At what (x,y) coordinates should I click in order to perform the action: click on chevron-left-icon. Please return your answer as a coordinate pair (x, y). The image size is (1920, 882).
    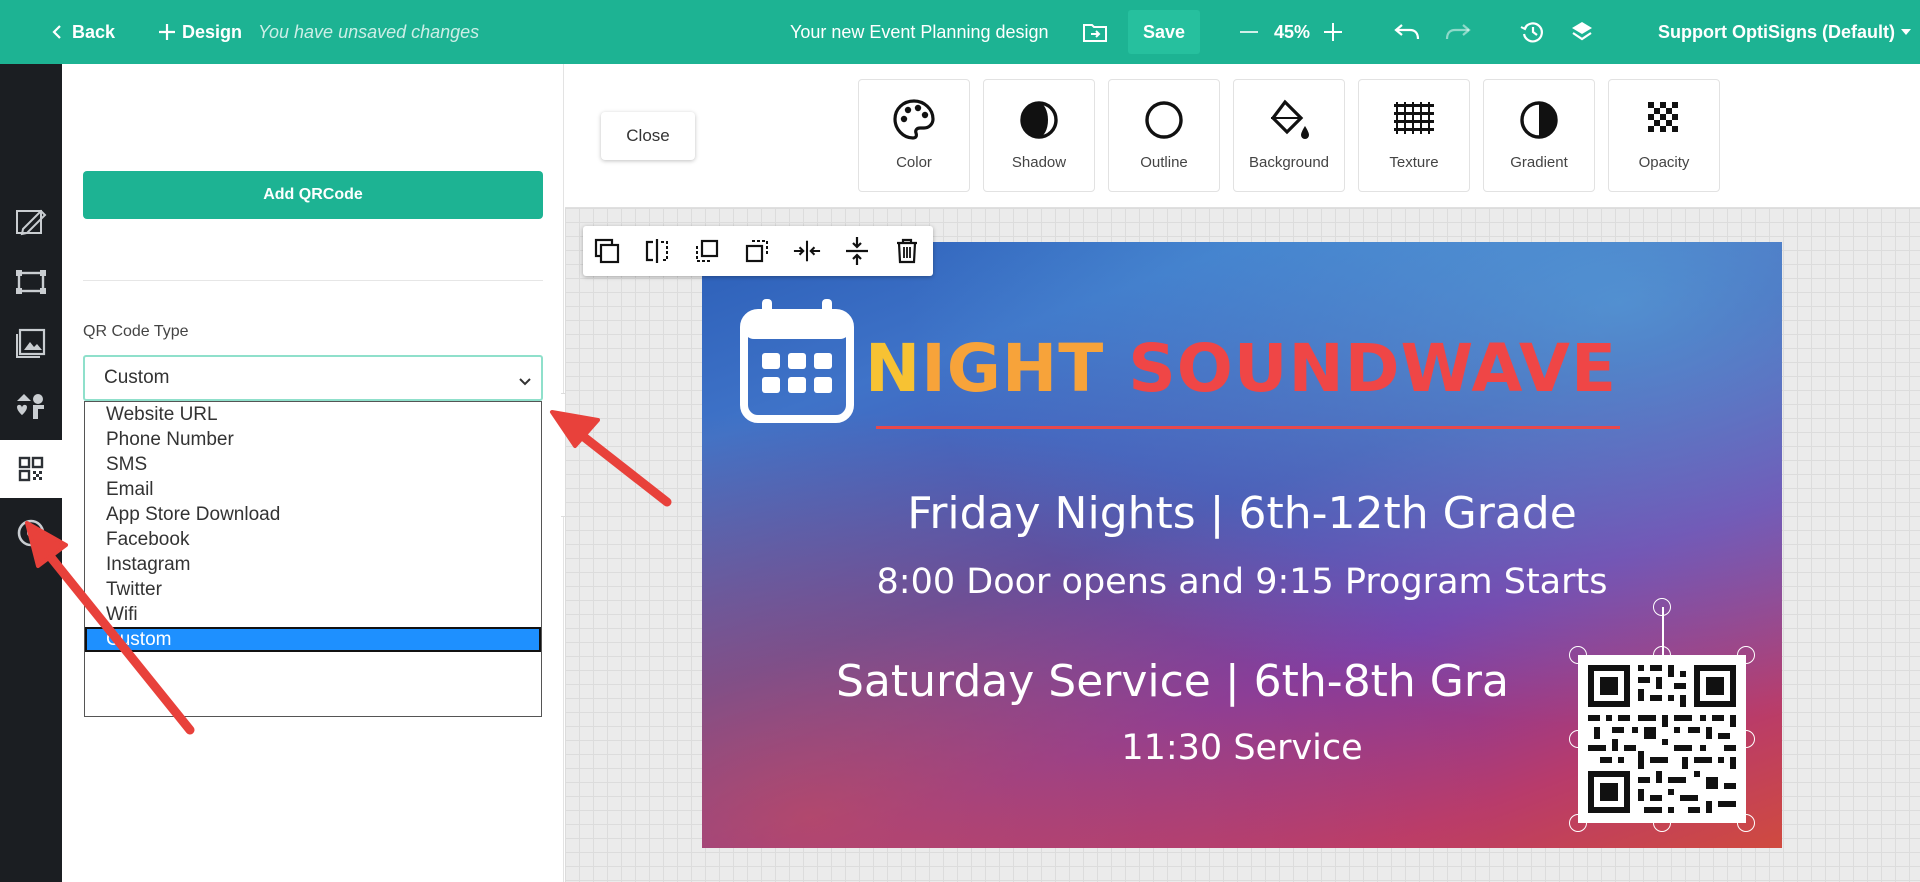
    Looking at the image, I should click on (57, 32).